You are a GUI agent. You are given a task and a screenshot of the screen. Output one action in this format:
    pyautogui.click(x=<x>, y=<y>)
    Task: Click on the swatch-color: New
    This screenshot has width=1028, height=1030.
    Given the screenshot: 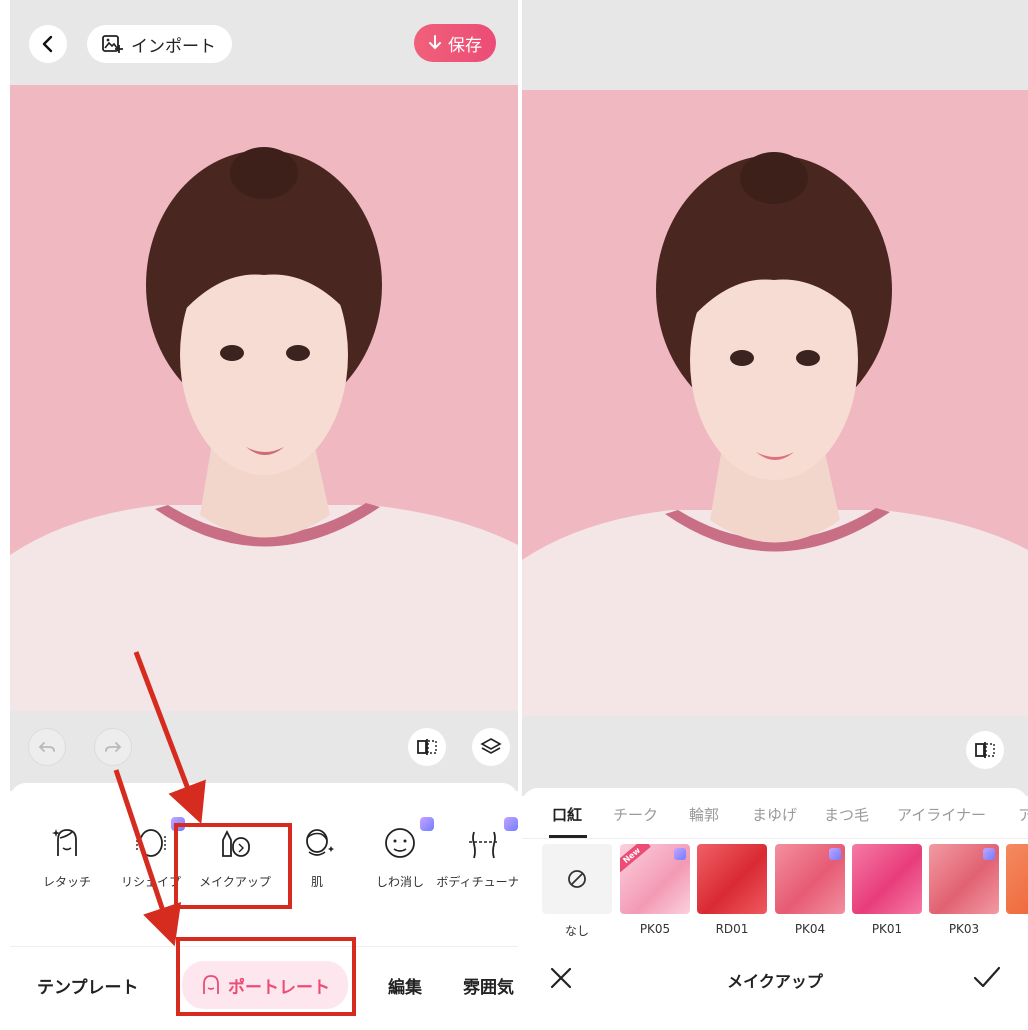 What is the action you would take?
    pyautogui.click(x=655, y=879)
    